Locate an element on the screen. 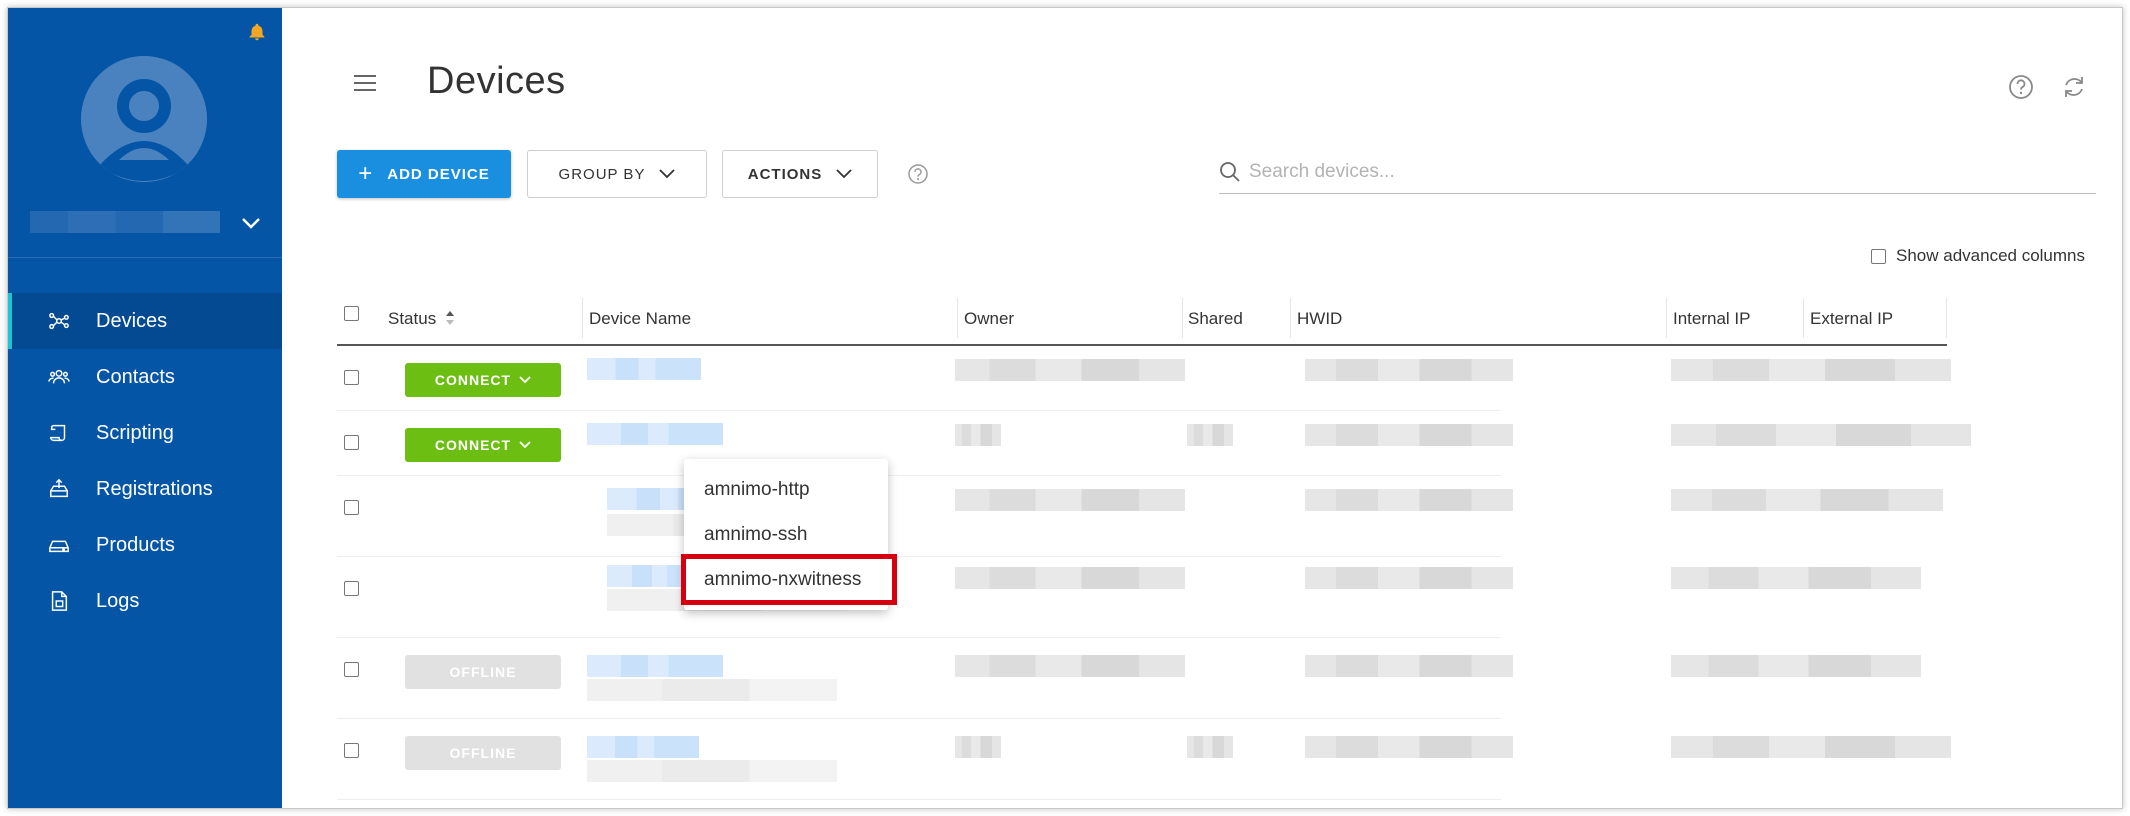 The height and width of the screenshot is (816, 2130). actions-label: ACTIONS is located at coordinates (785, 174).